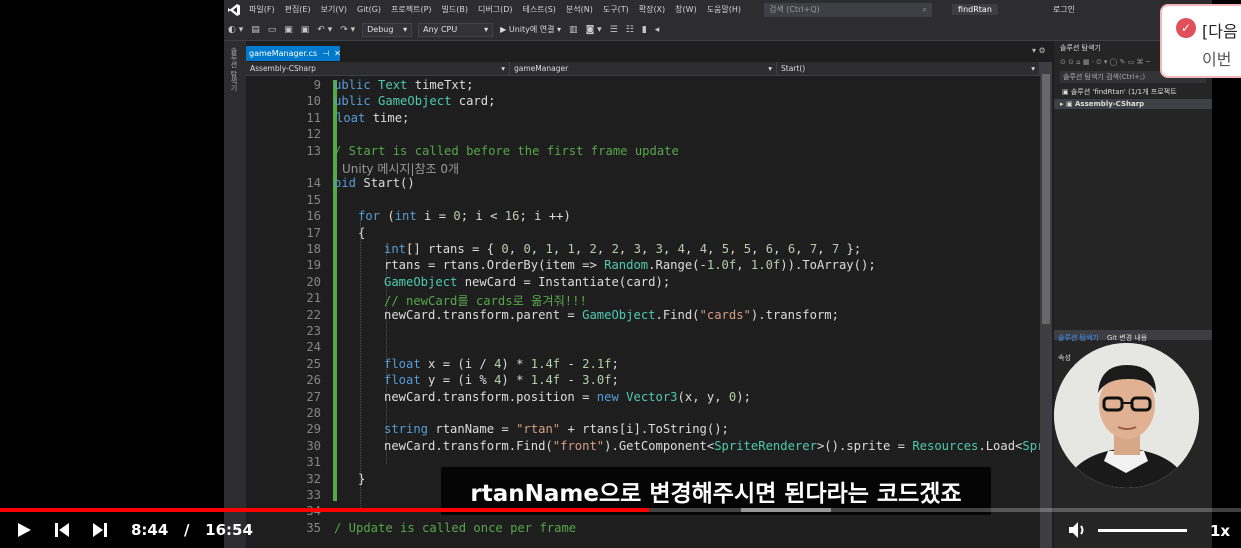 This screenshot has width=1241, height=548. Describe the element at coordinates (334, 9) in the screenshot. I see `menu-view: 보기(V)` at that location.